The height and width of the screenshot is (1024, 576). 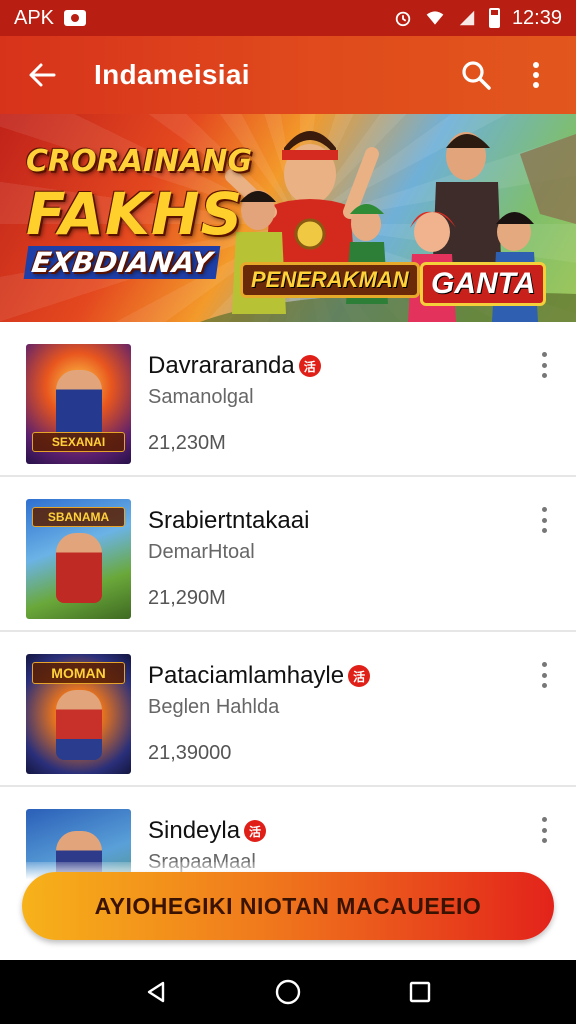 What do you see at coordinates (187, 443) in the screenshot?
I see `list-item-count: 21,230M` at bounding box center [187, 443].